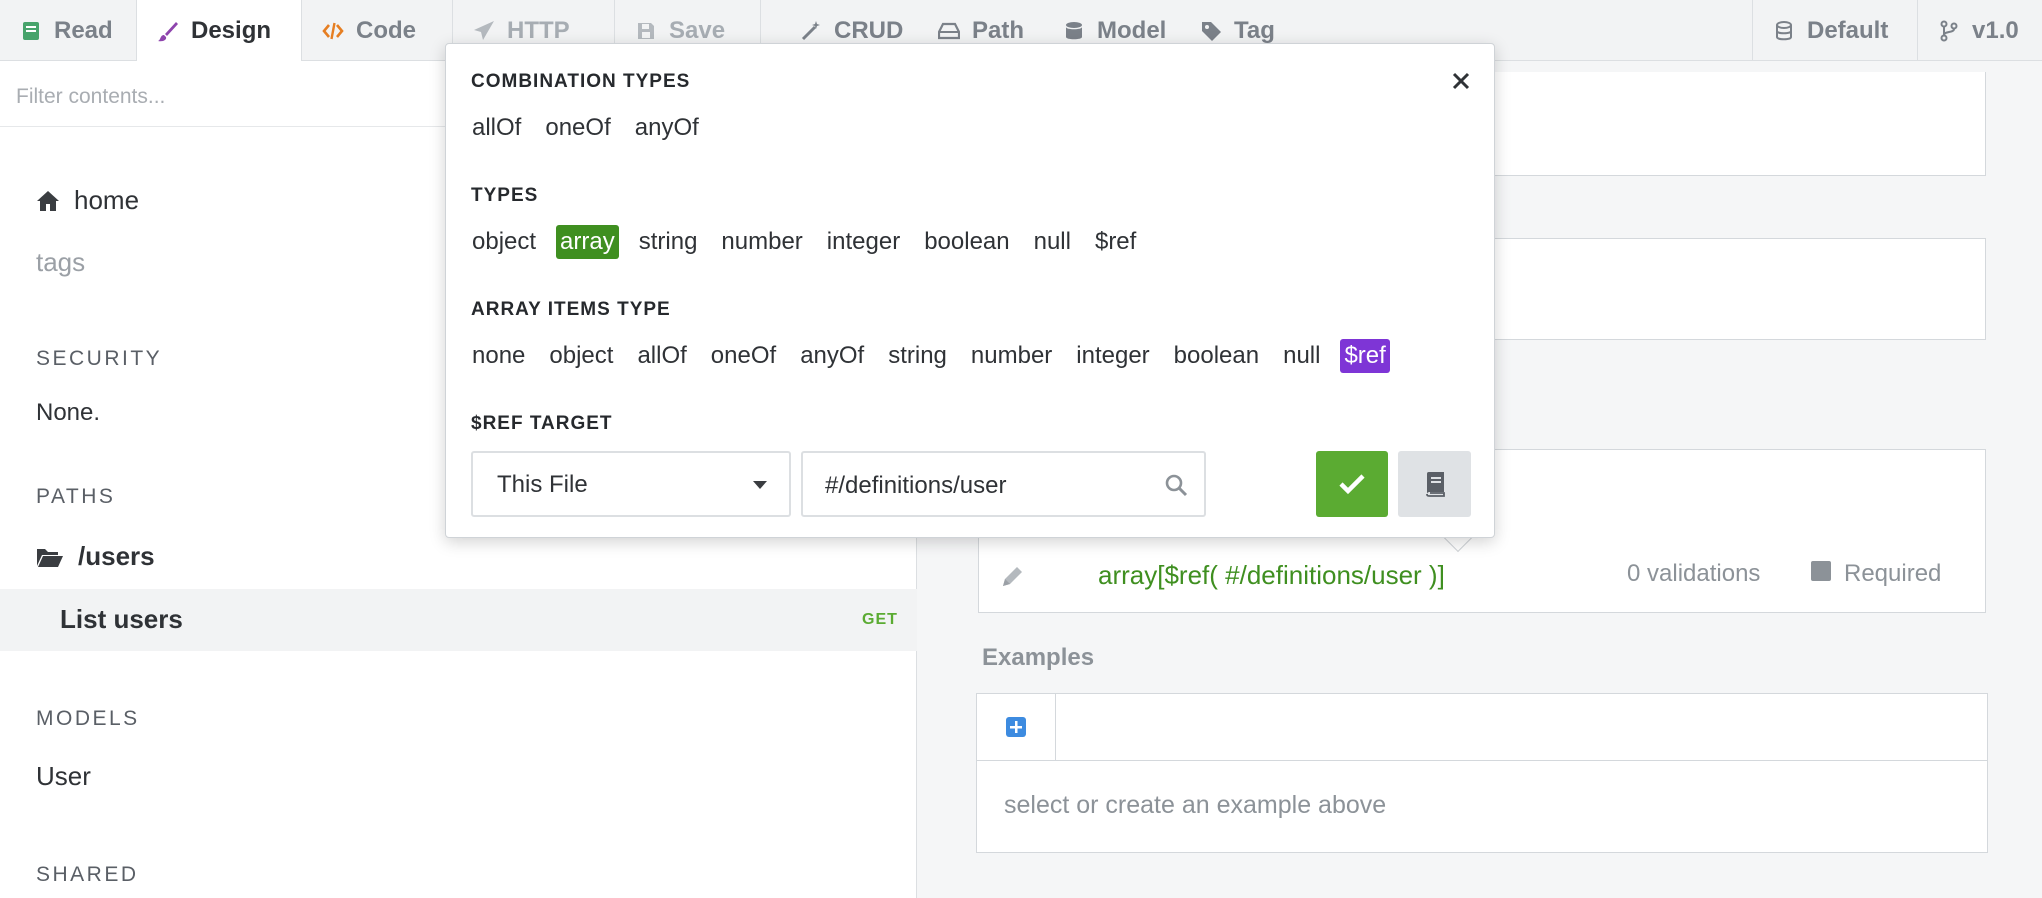  What do you see at coordinates (1176, 485) in the screenshot?
I see `search-icon` at bounding box center [1176, 485].